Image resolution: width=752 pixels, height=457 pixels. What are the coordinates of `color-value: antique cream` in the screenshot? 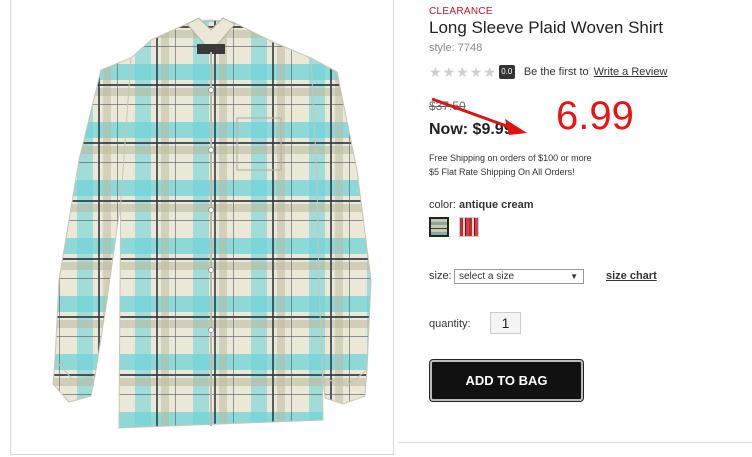 It's located at (496, 205).